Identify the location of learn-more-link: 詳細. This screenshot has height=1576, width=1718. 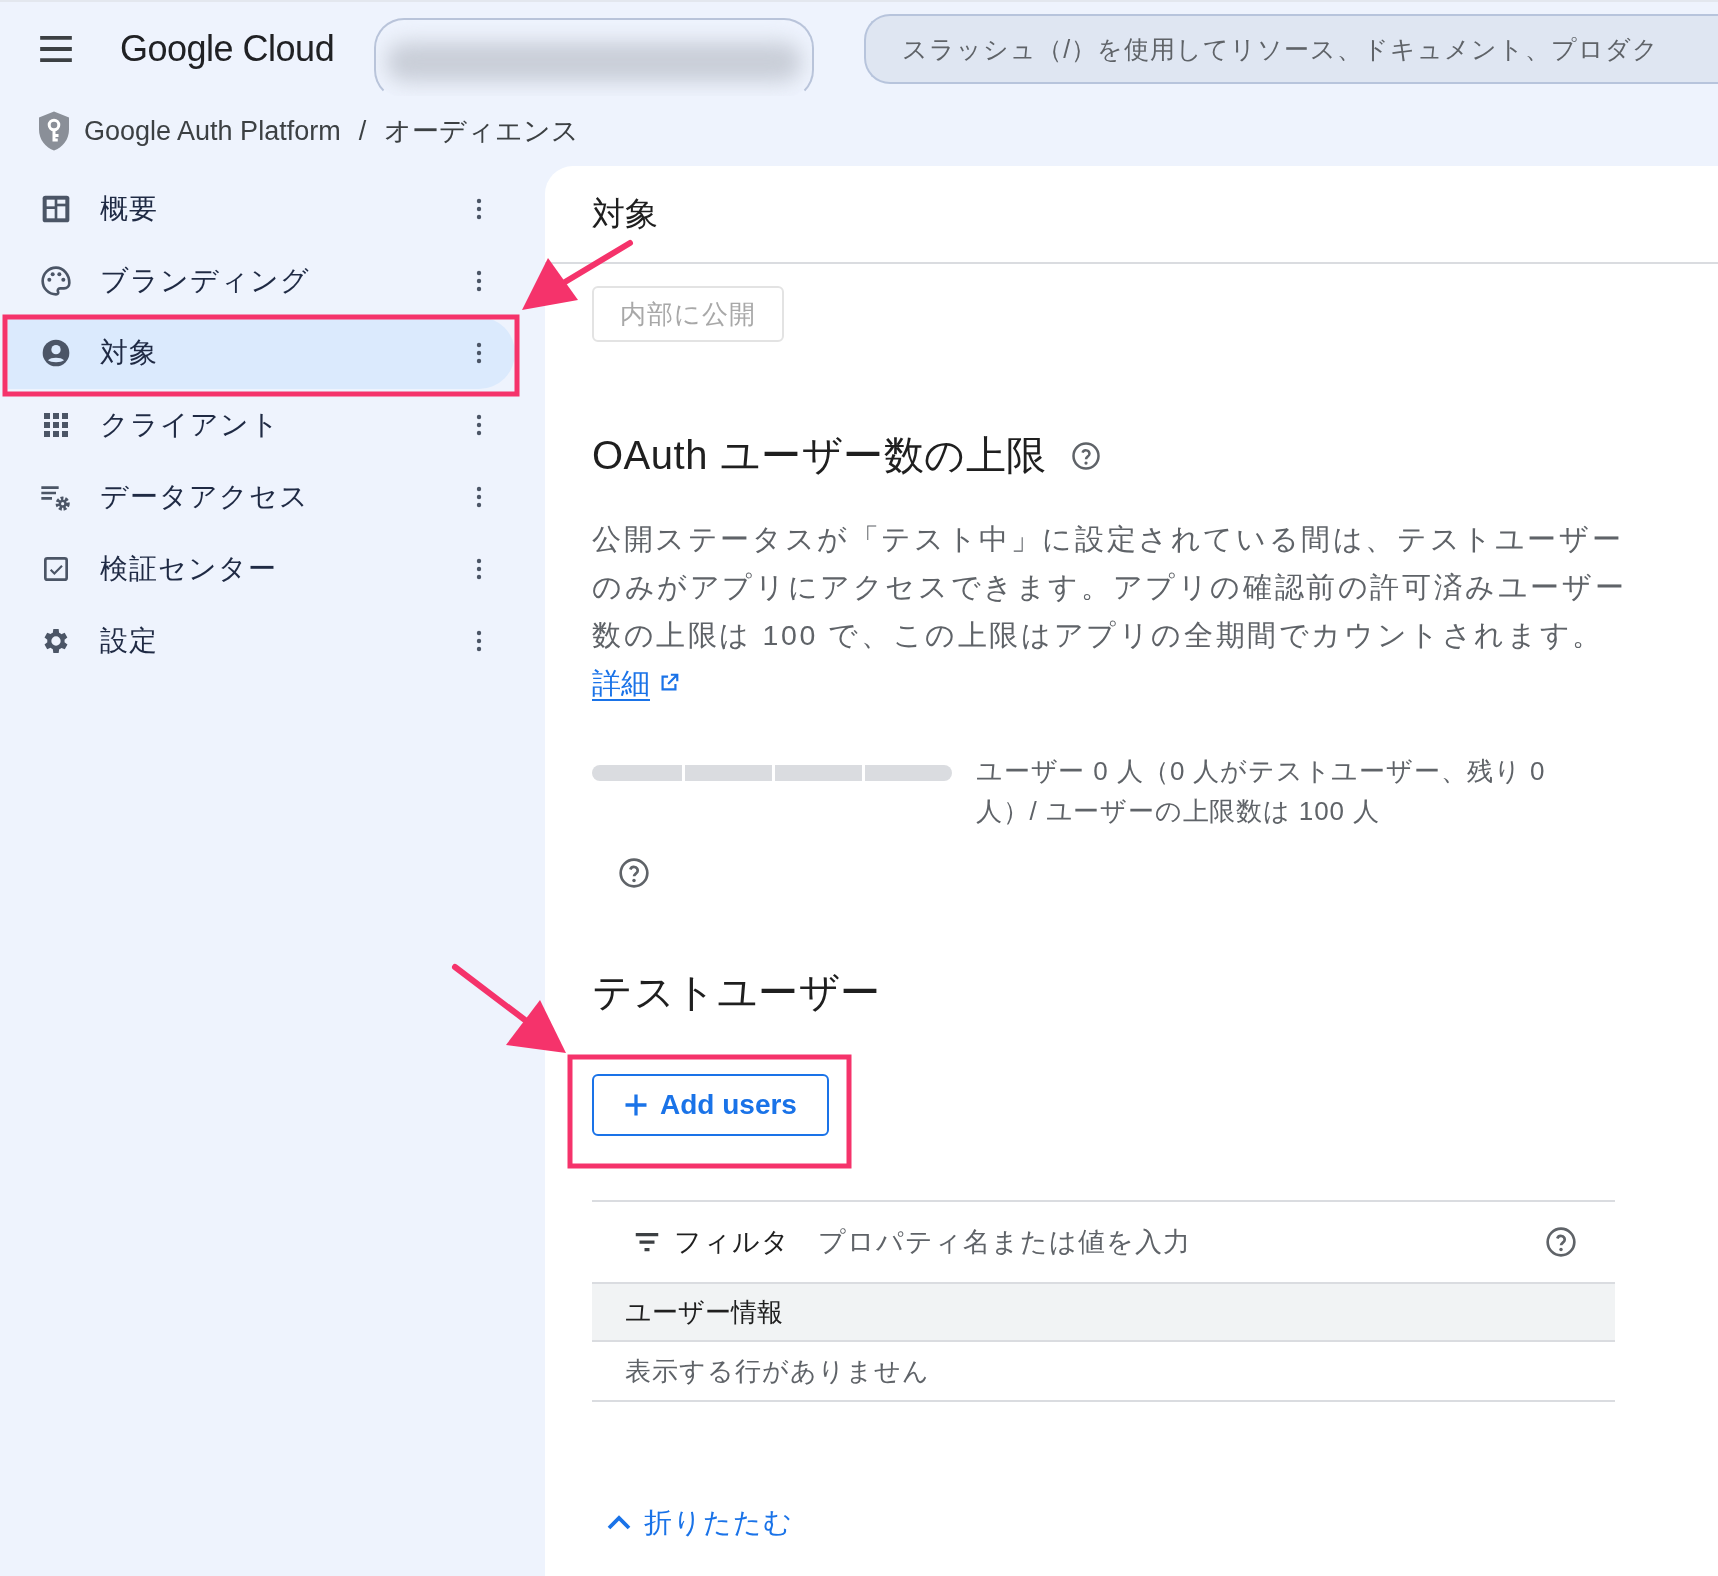
(636, 683).